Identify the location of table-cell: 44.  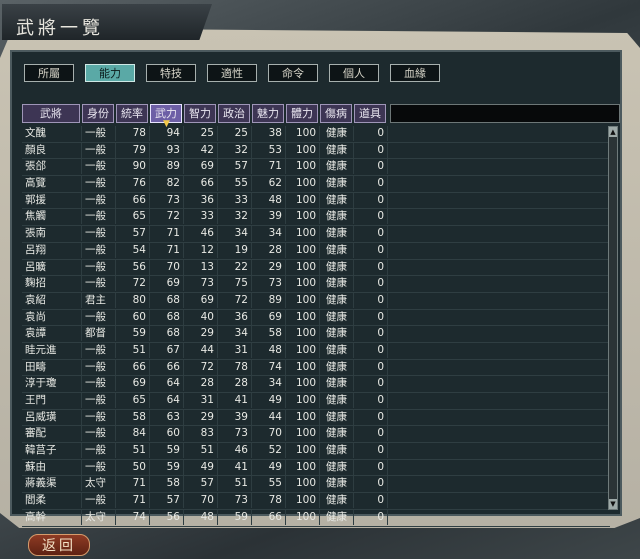
(201, 350).